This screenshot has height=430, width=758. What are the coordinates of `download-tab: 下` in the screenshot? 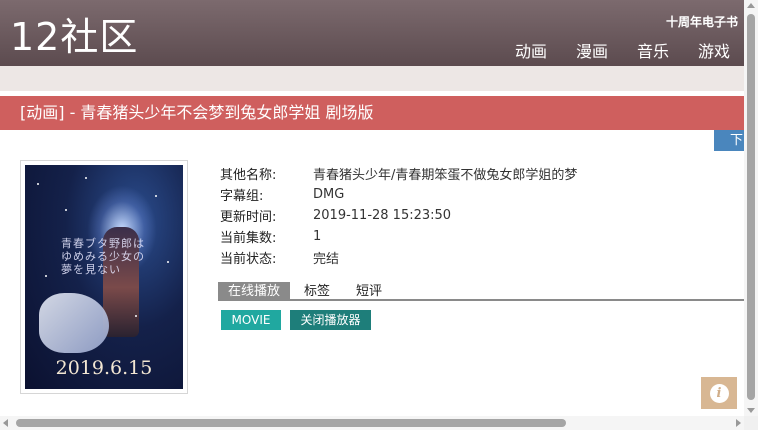 It's located at (729, 140).